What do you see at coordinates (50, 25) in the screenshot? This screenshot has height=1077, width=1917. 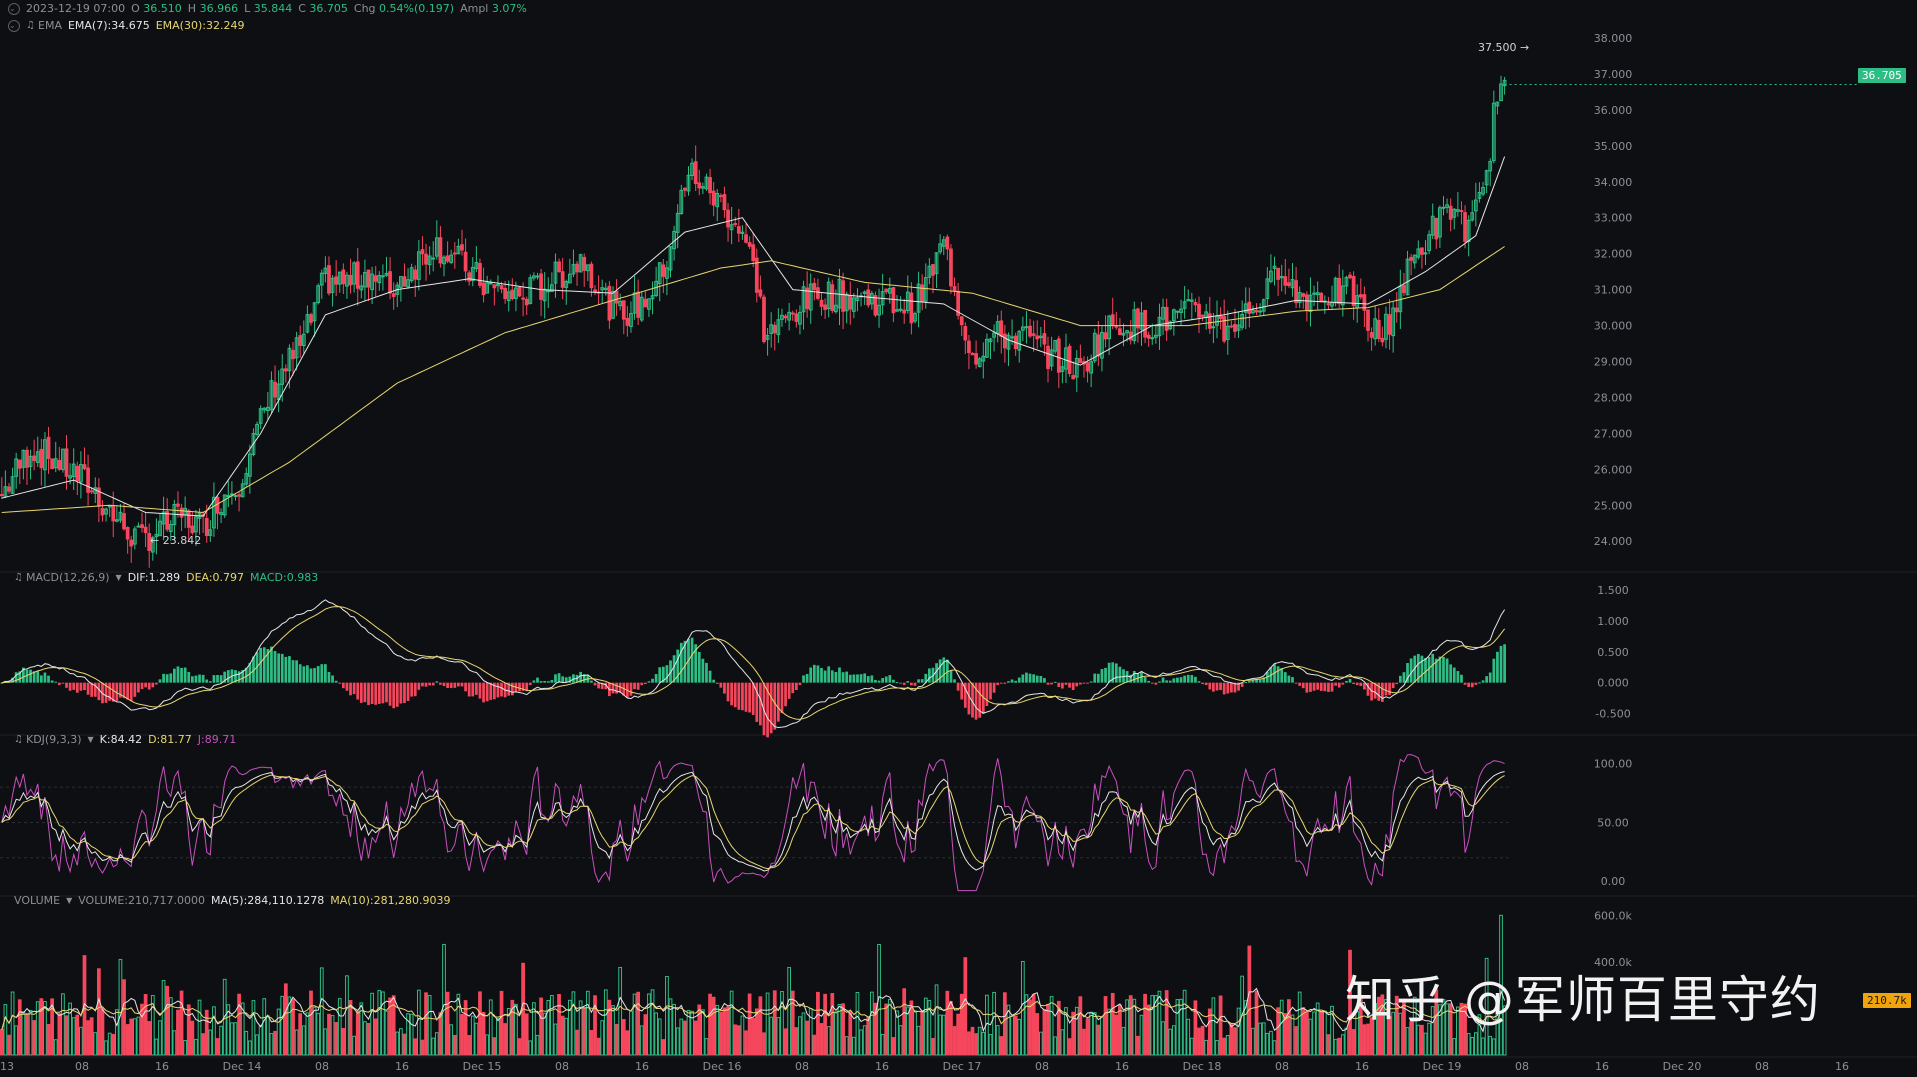 I see `ema-label: EMA` at bounding box center [50, 25].